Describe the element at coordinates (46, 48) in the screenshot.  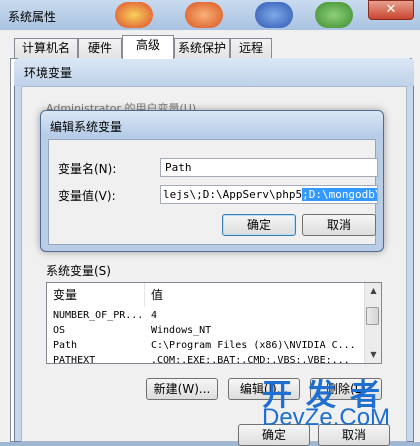
I see `tab-computer-name: 计算机名` at that location.